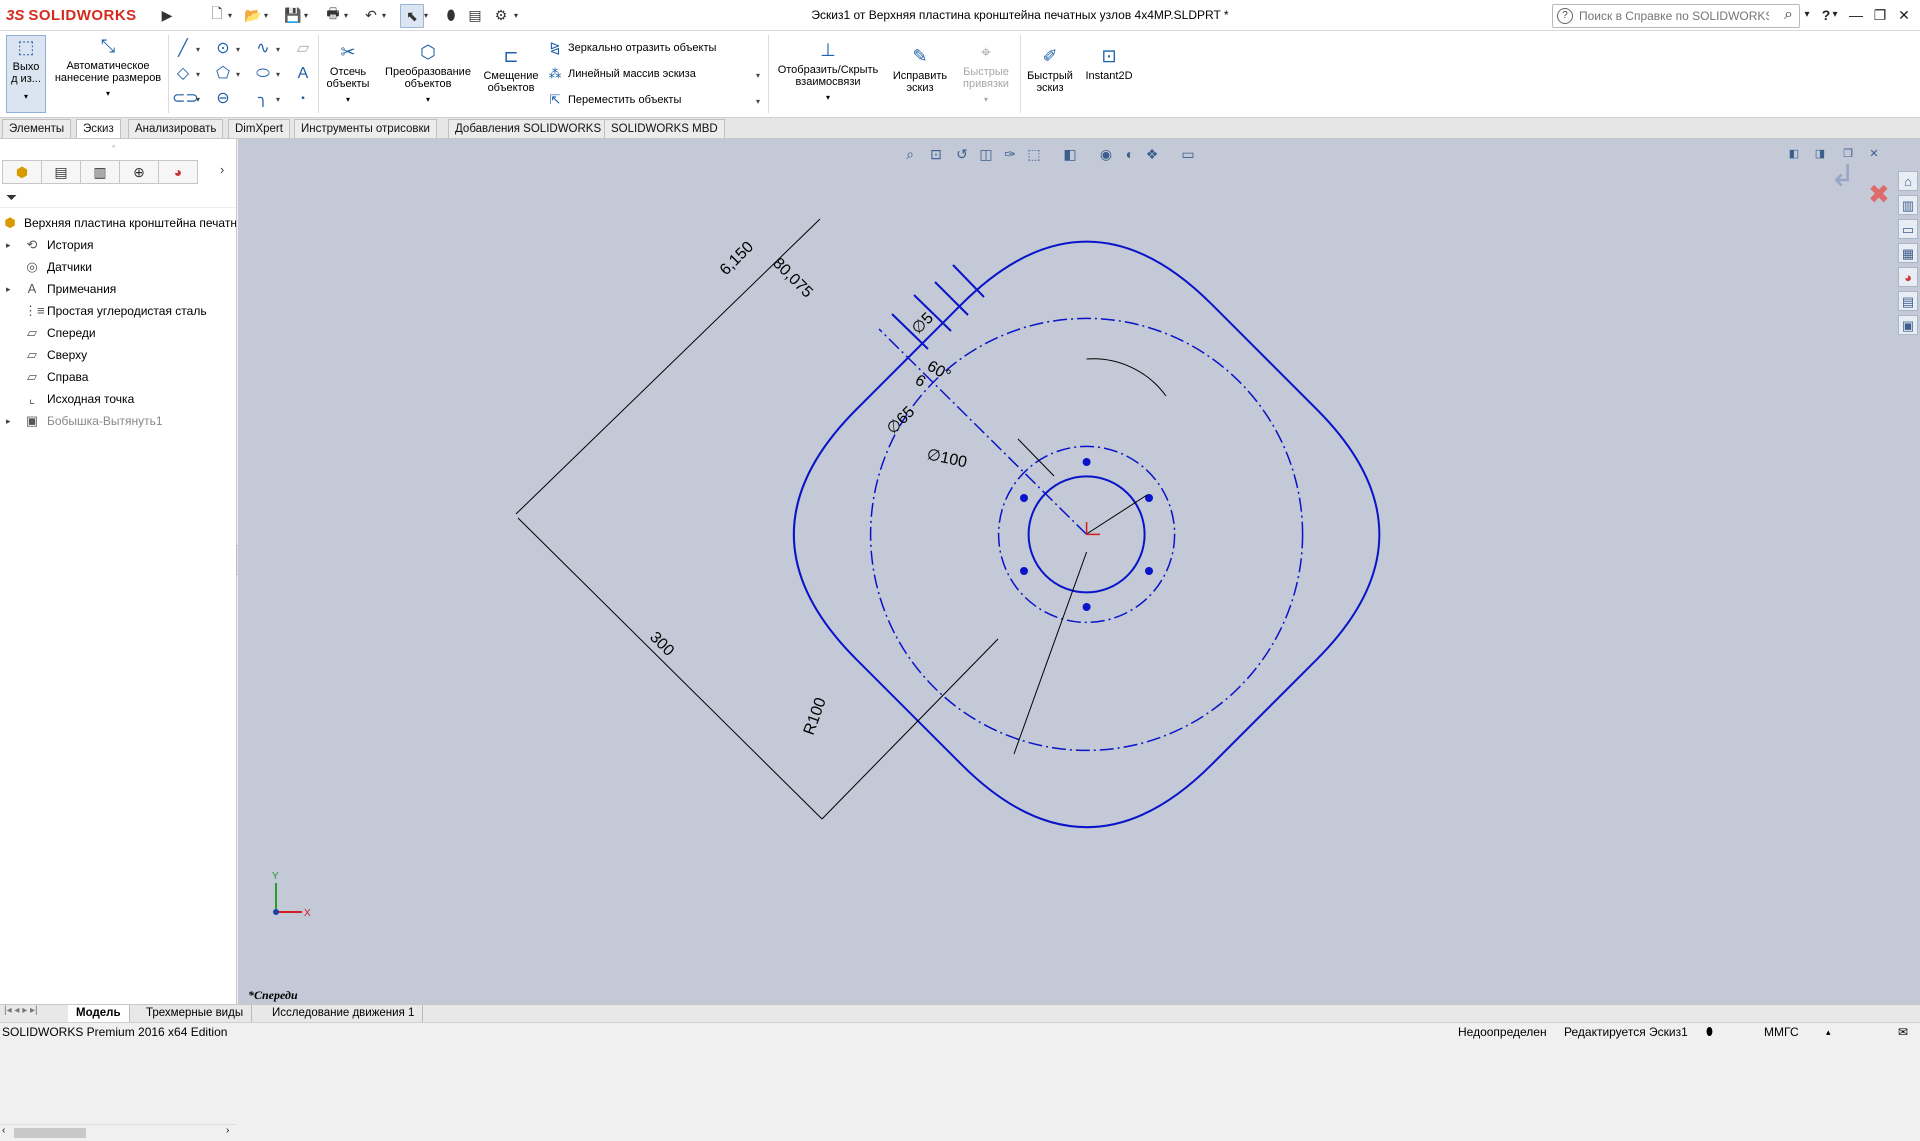 This screenshot has width=1920, height=1141. I want to click on tree-root-part: ⬢ Верхняя пластина кронштейна печатн, so click(118, 223).